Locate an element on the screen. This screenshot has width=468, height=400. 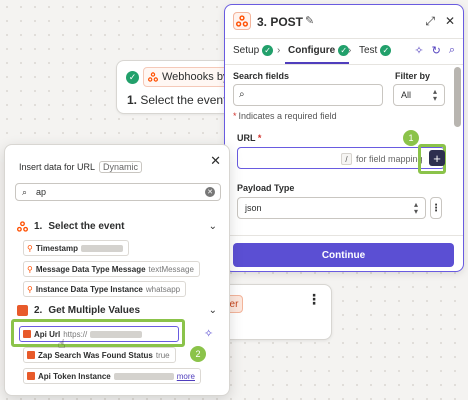
payload-type-select: json ▴ ▾ is located at coordinates (331, 208).